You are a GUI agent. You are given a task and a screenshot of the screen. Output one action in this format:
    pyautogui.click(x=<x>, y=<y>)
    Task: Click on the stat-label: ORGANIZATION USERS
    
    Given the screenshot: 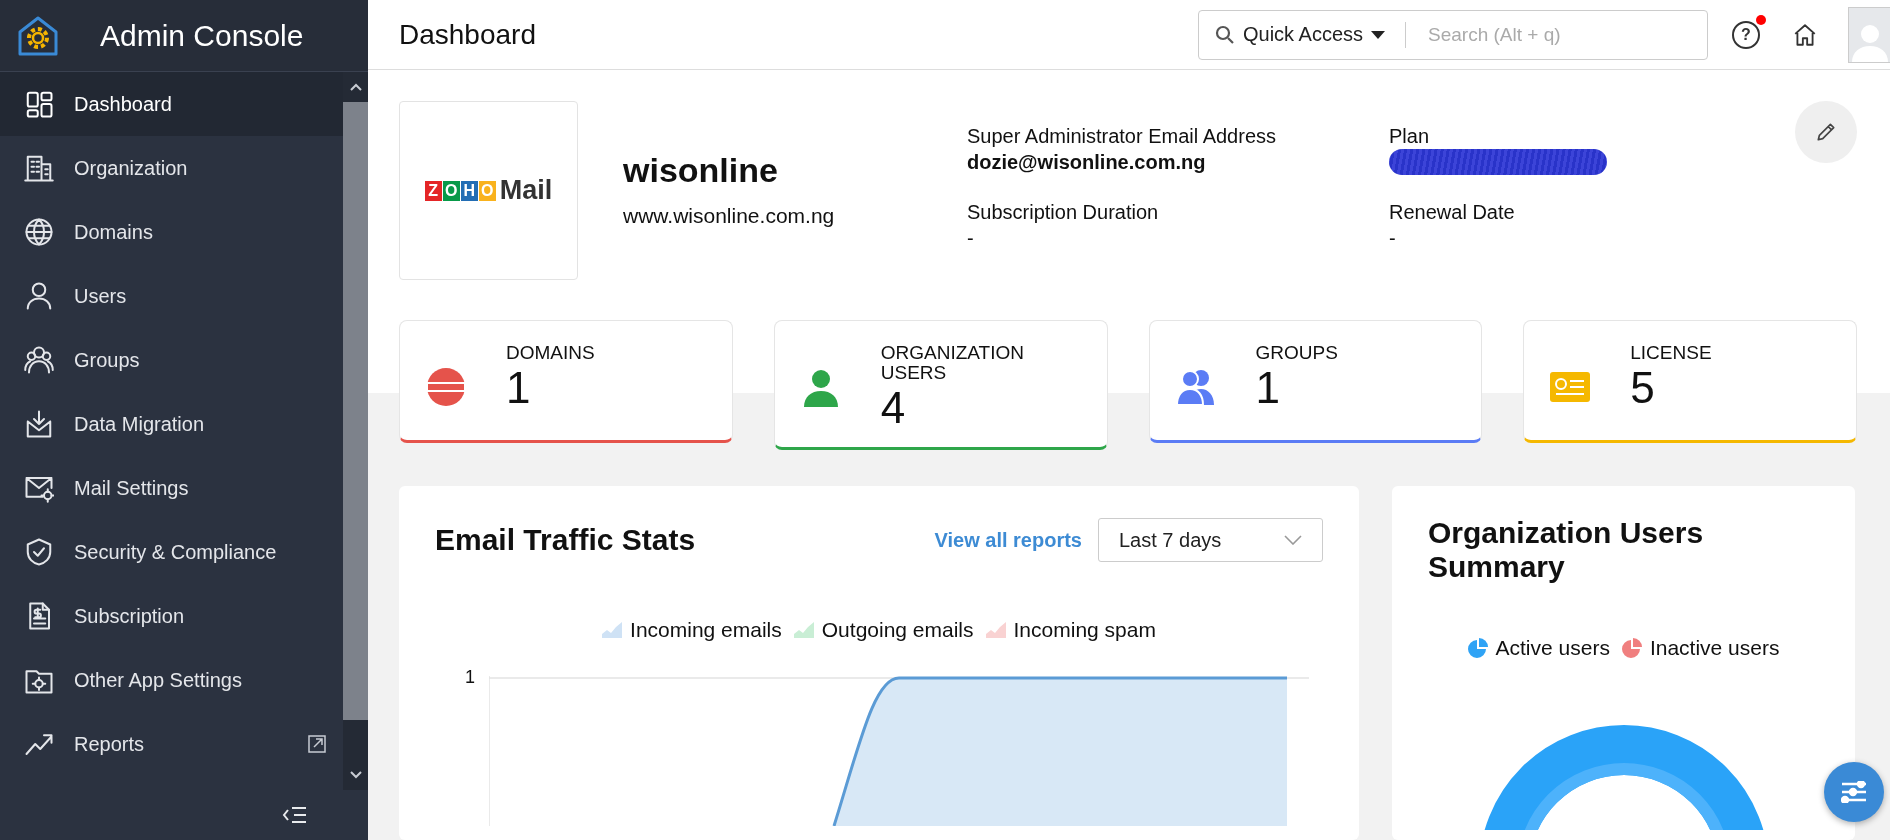 What is the action you would take?
    pyautogui.click(x=952, y=363)
    